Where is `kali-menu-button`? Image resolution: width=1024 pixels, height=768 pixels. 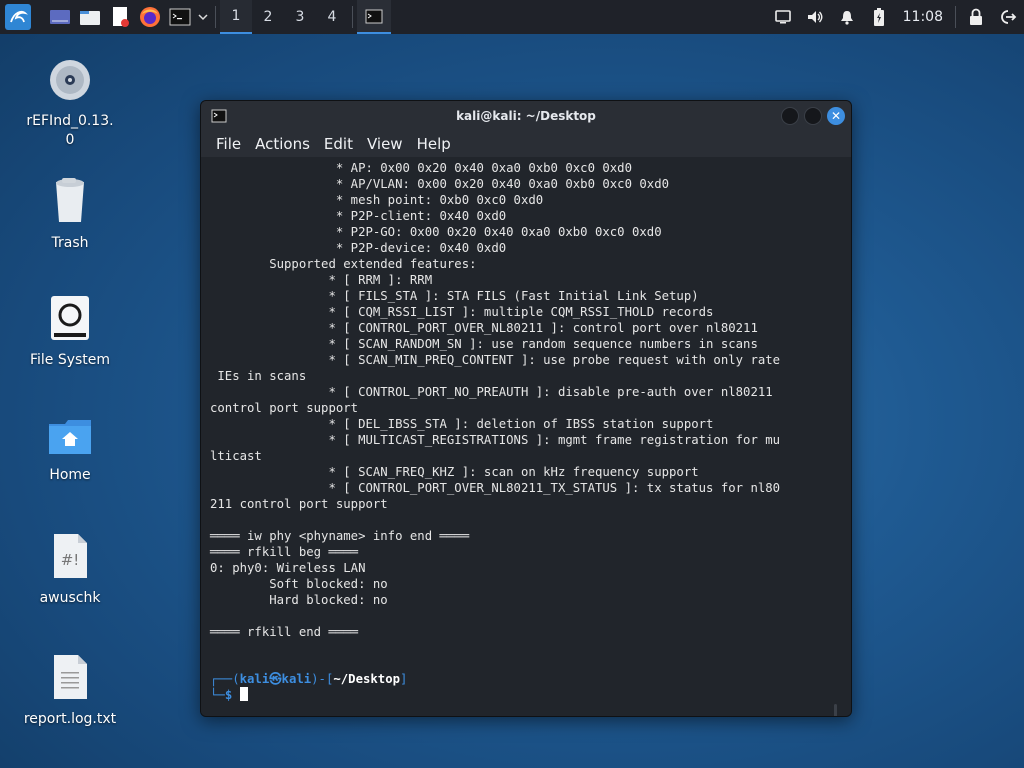
kali-menu-button is located at coordinates (18, 17).